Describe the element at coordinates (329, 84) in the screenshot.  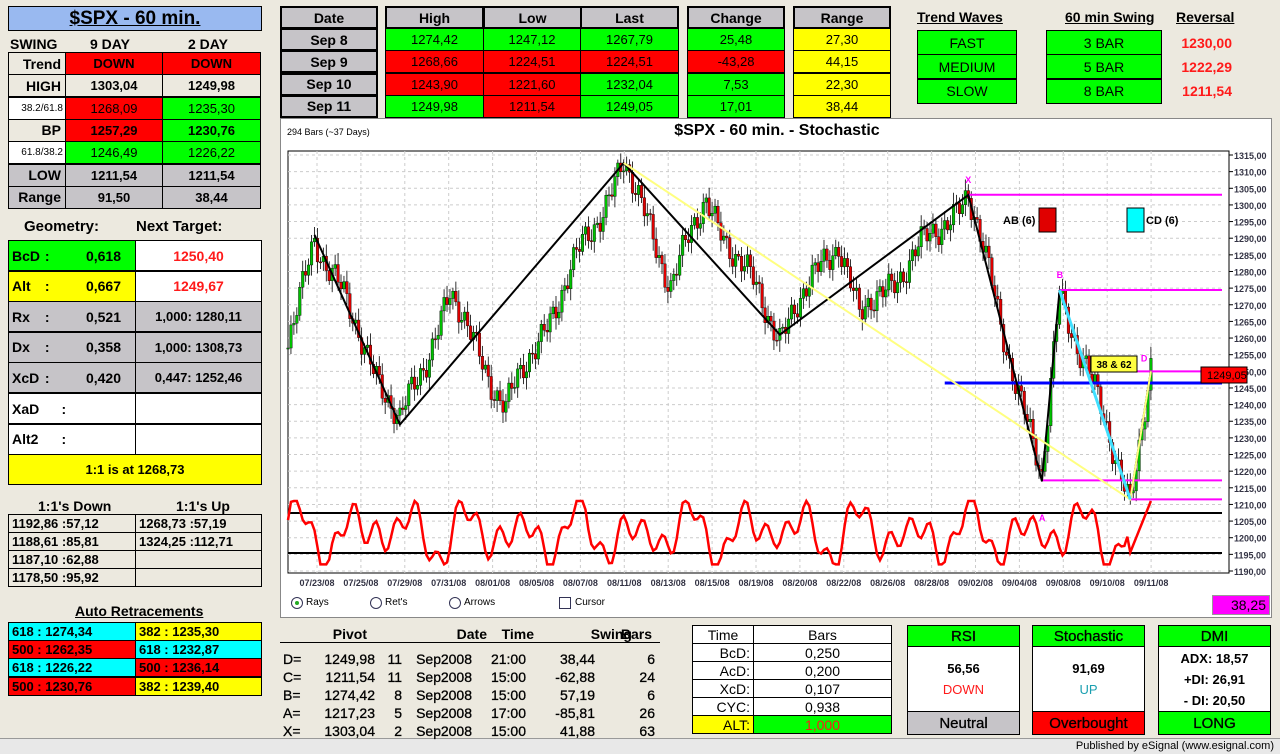
I see `daily-date: Sep 10` at that location.